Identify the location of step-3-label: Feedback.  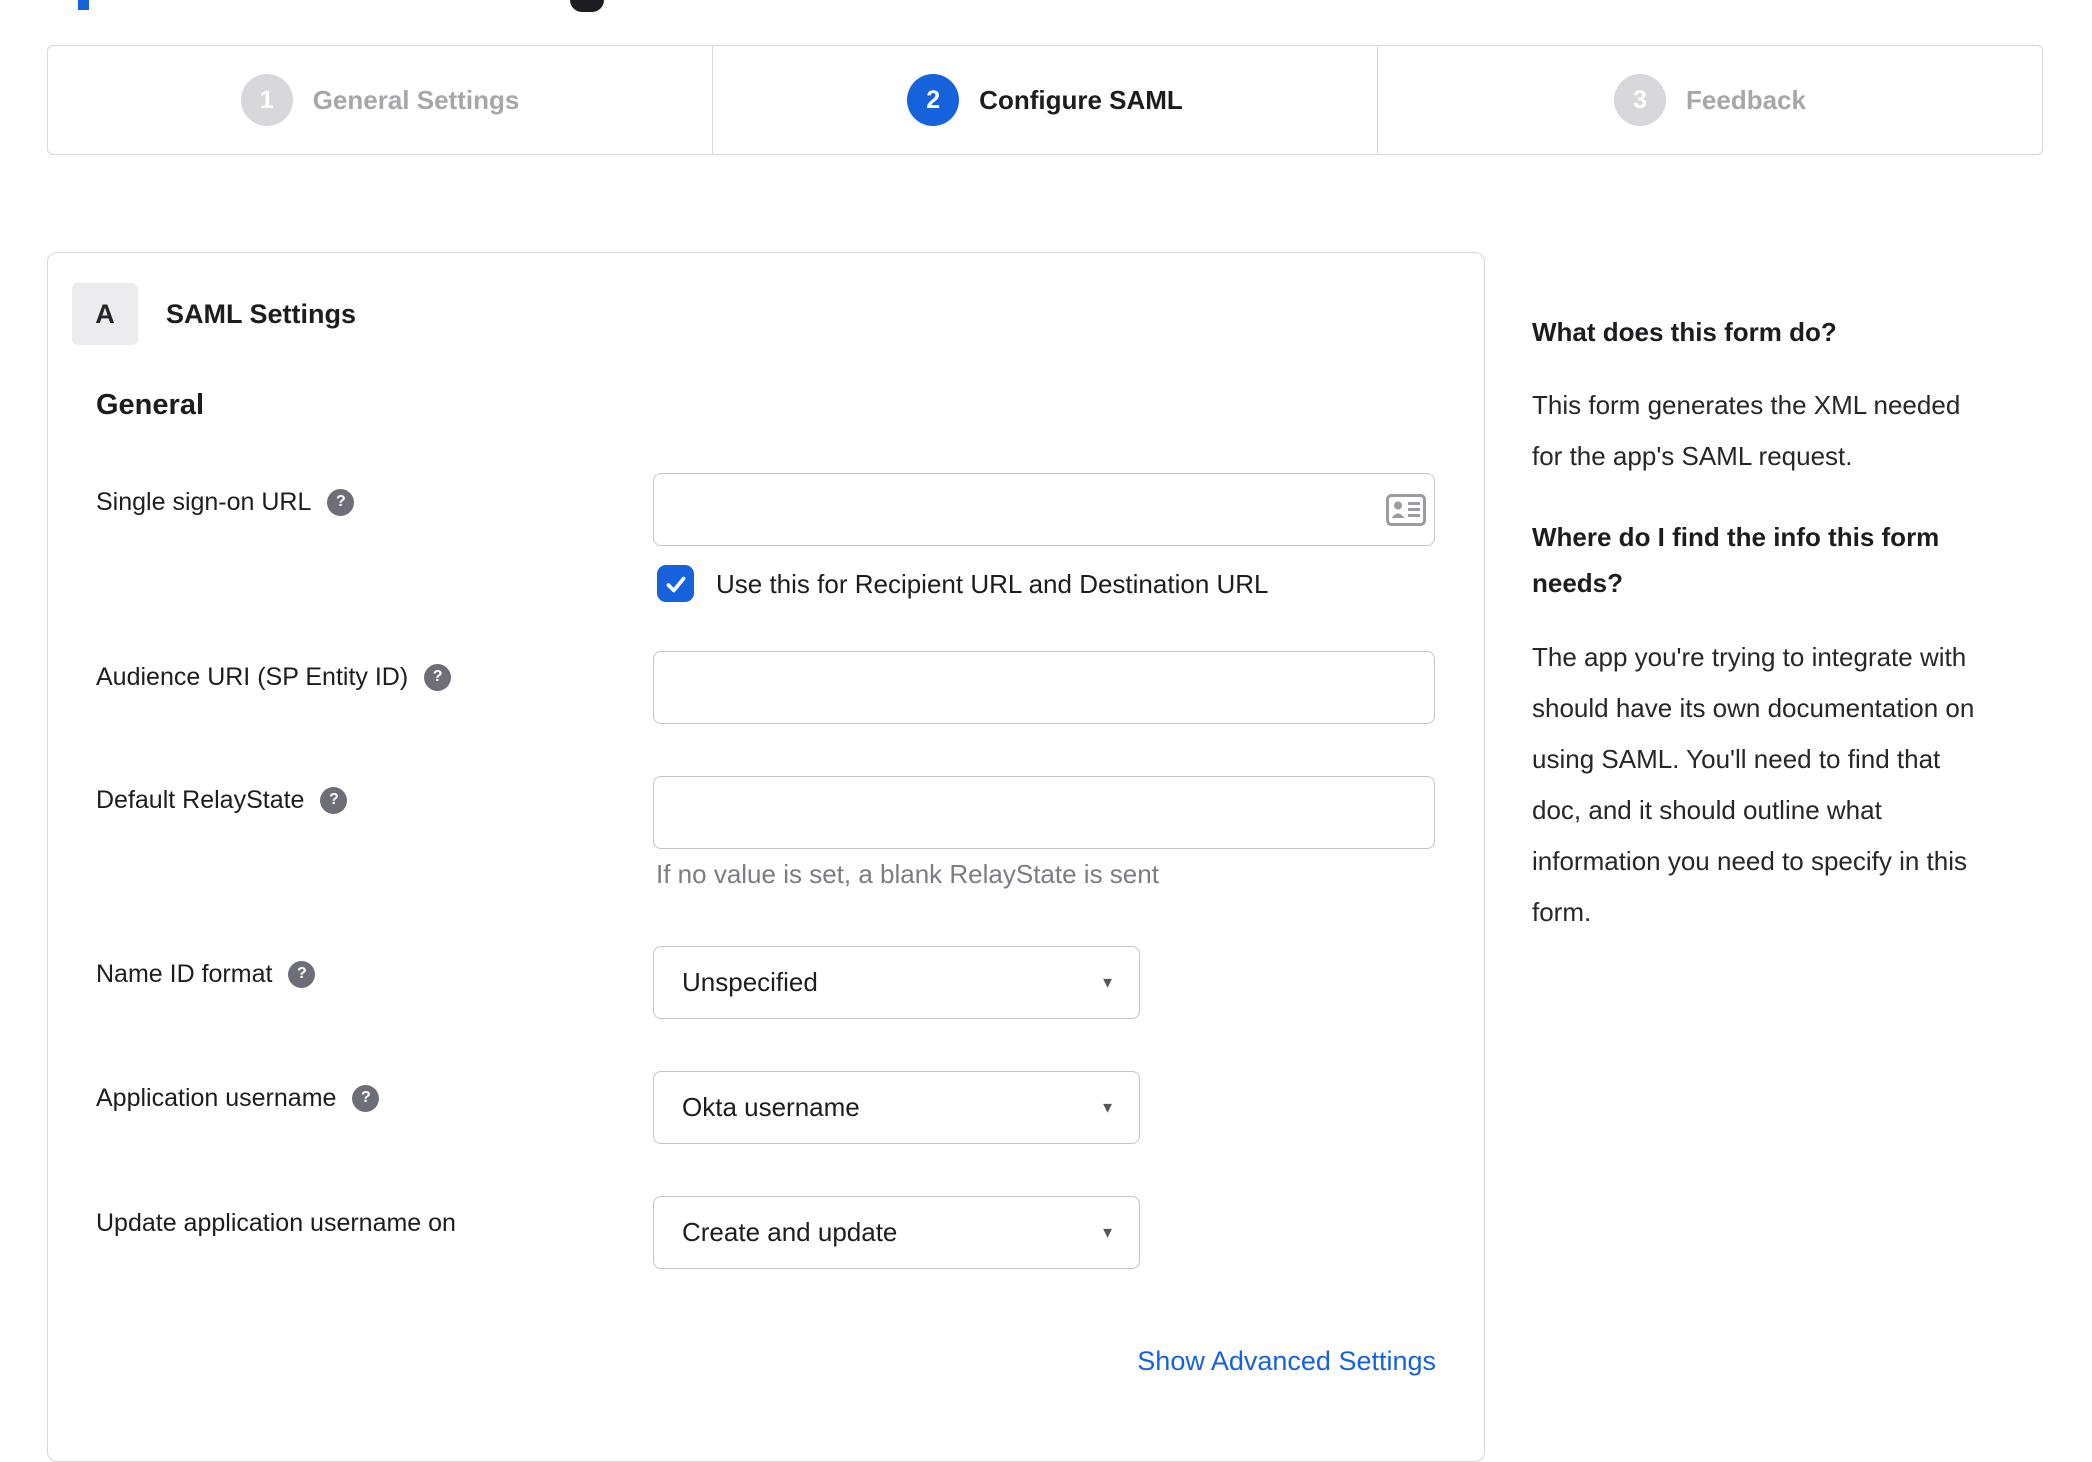
(1746, 99).